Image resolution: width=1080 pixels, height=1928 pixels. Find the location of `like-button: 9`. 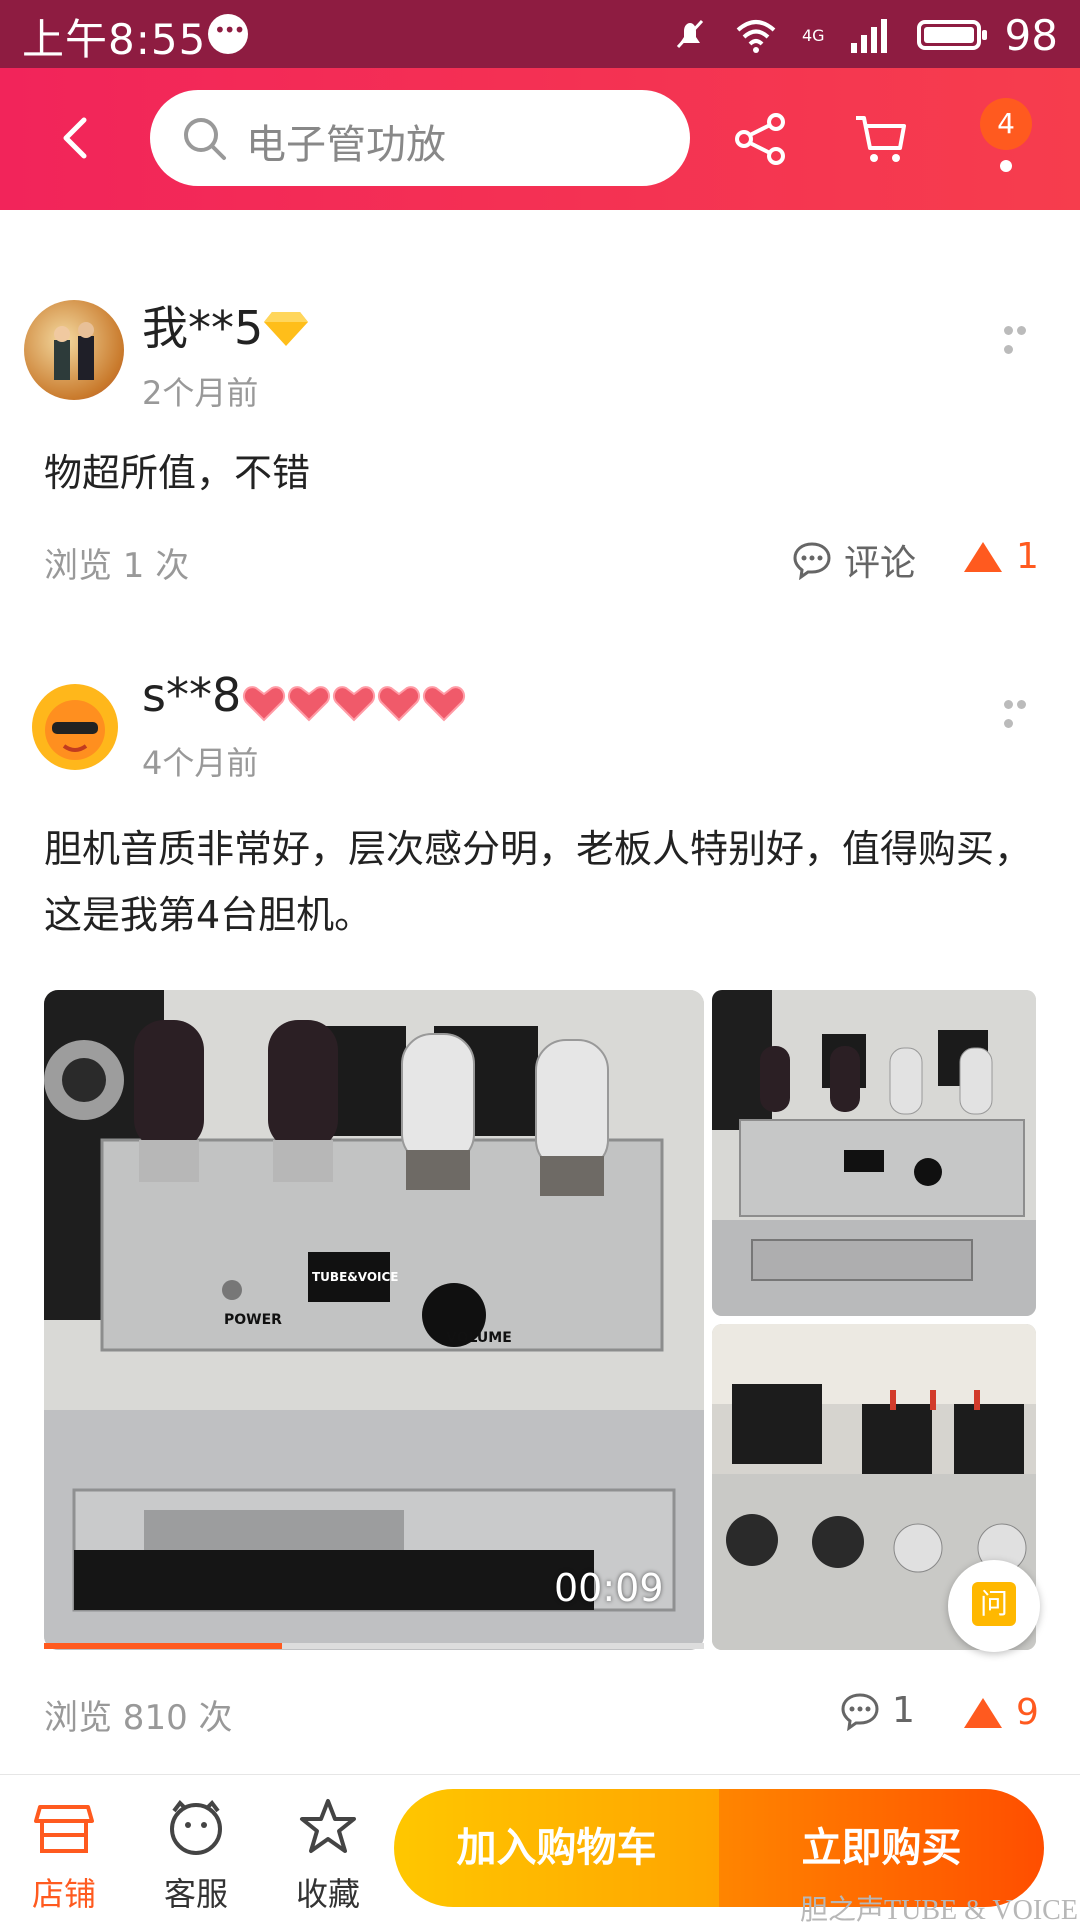

like-button: 9 is located at coordinates (1001, 1712).